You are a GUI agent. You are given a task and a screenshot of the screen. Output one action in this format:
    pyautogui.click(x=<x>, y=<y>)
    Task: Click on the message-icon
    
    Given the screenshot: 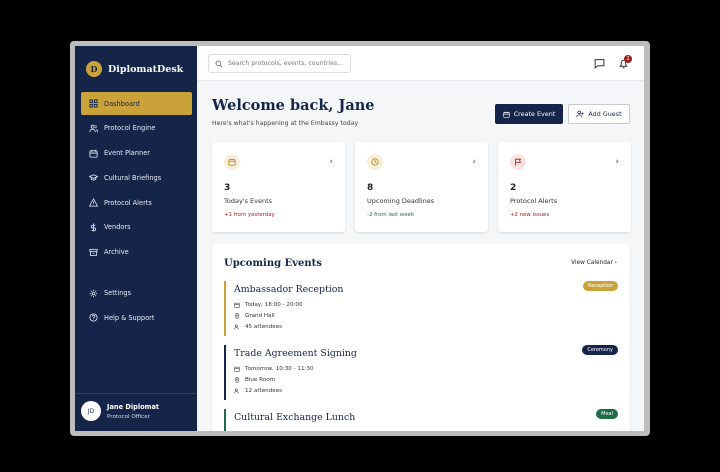 What is the action you would take?
    pyautogui.click(x=599, y=63)
    